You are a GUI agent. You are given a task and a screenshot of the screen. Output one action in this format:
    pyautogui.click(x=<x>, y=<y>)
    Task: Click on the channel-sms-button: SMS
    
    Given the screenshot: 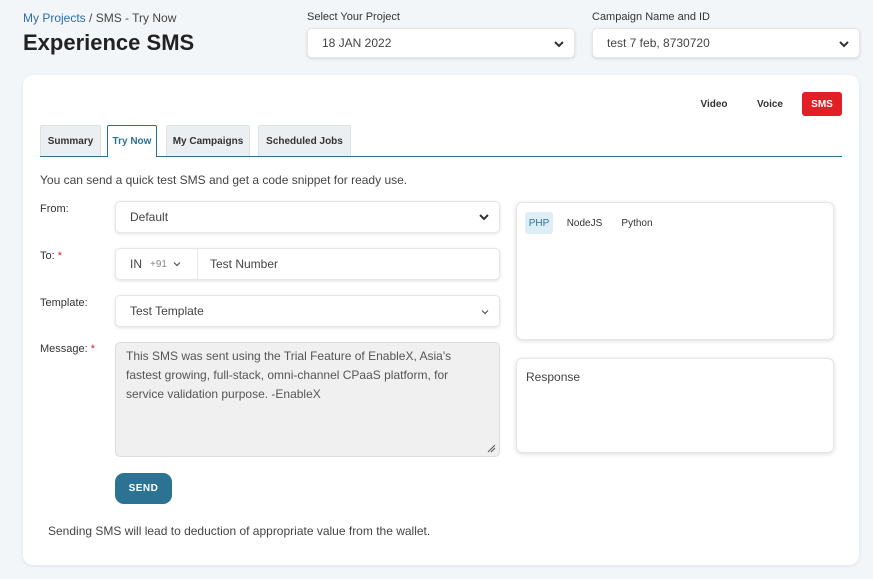 What is the action you would take?
    pyautogui.click(x=822, y=104)
    